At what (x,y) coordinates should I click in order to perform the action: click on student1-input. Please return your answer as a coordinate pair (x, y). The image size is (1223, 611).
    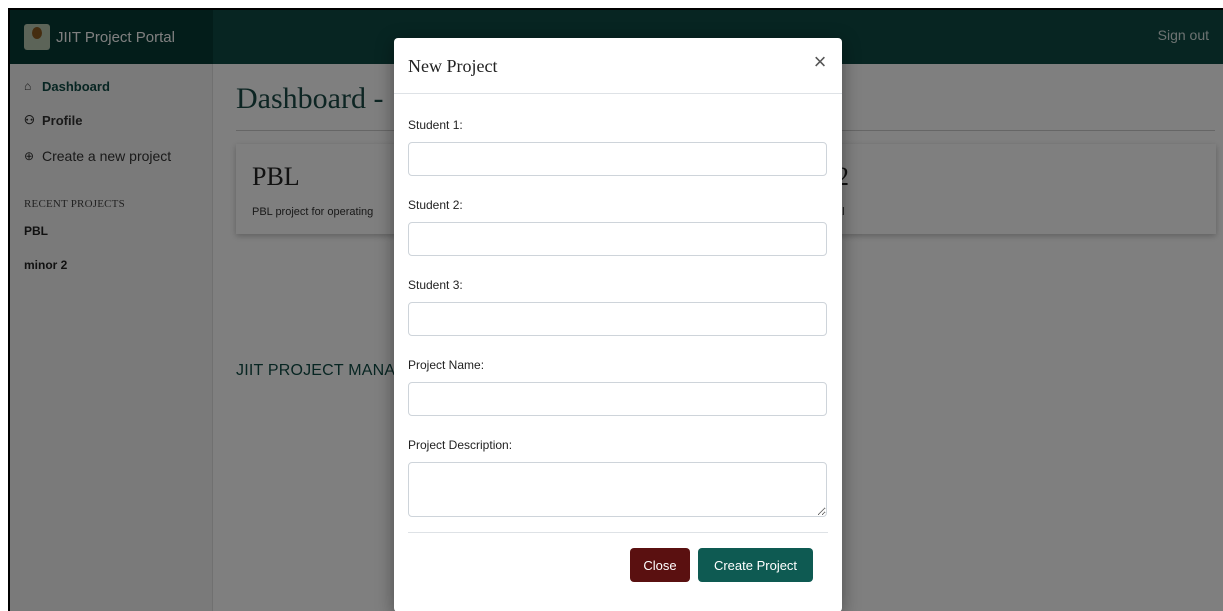
    Looking at the image, I should click on (617, 159).